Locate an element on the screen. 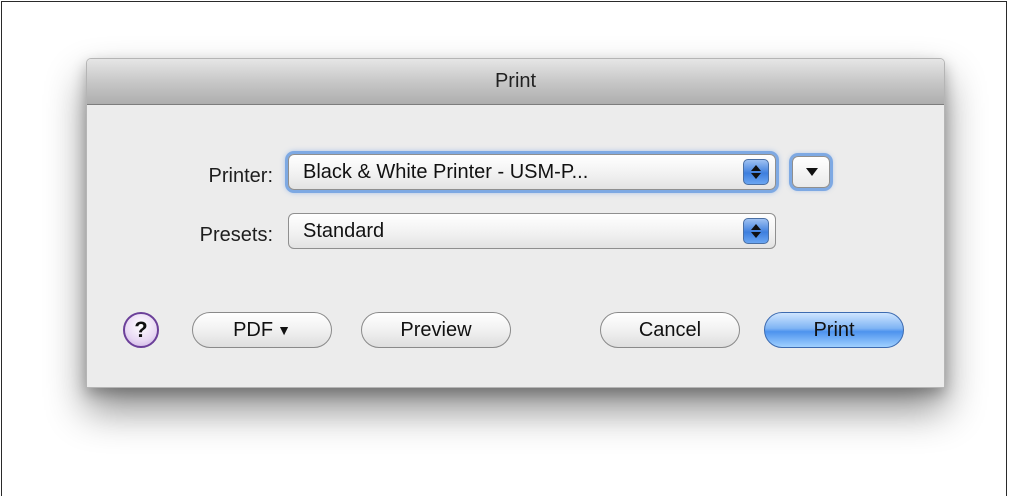 Image resolution: width=1011 pixels, height=496 pixels. presets-select-value: Standard is located at coordinates (344, 231).